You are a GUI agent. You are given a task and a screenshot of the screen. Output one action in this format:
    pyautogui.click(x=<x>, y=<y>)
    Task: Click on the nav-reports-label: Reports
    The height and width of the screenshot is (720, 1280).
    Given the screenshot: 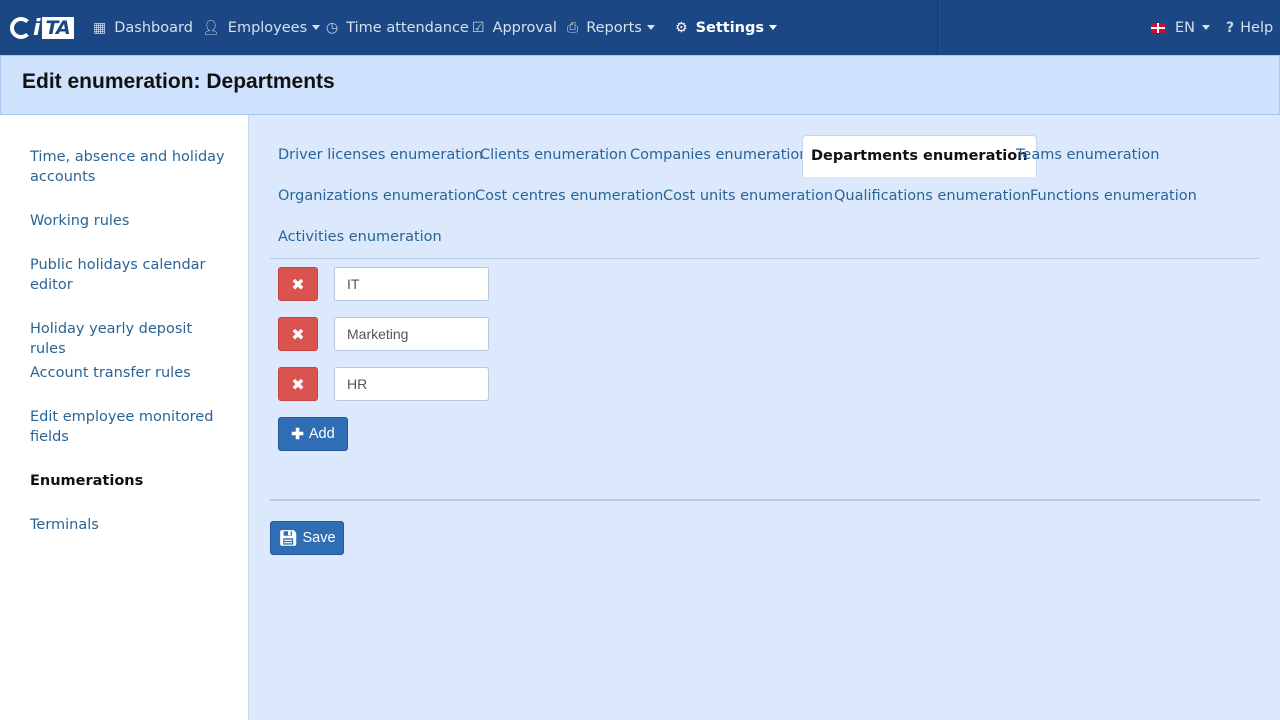 What is the action you would take?
    pyautogui.click(x=614, y=27)
    